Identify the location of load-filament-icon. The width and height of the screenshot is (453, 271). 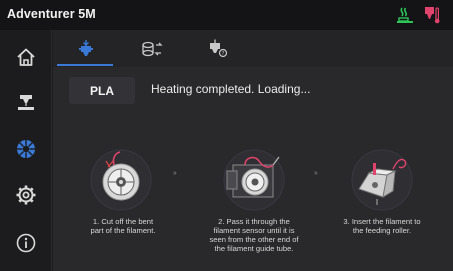
(86, 48).